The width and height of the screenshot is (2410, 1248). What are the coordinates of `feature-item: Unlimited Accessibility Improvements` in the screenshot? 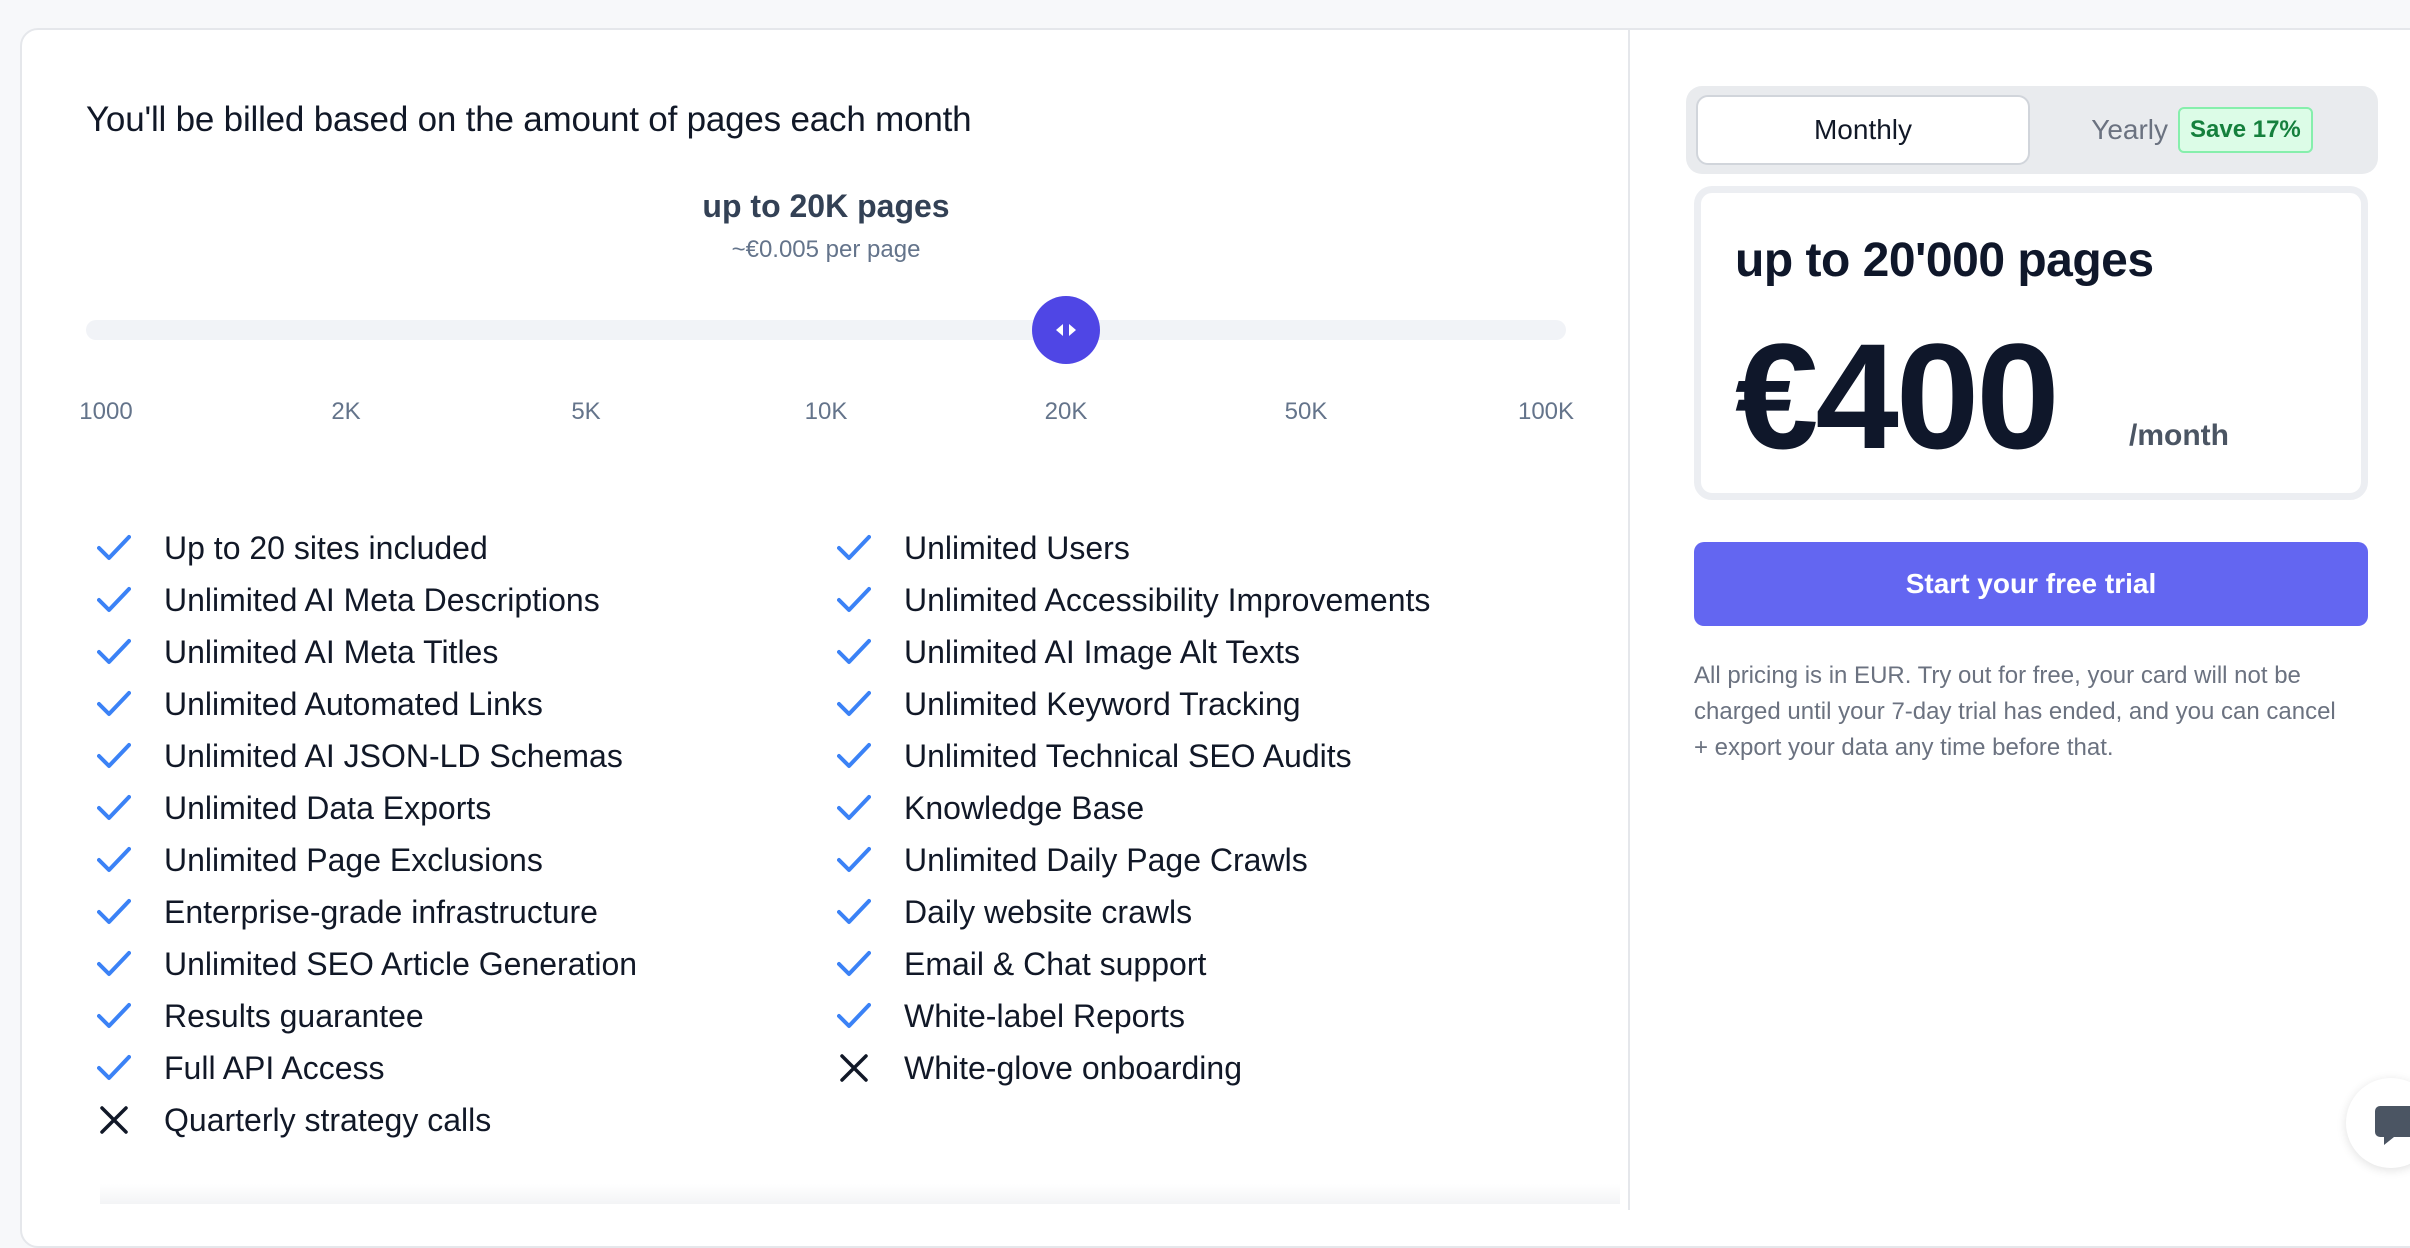 It's located at (1130, 600).